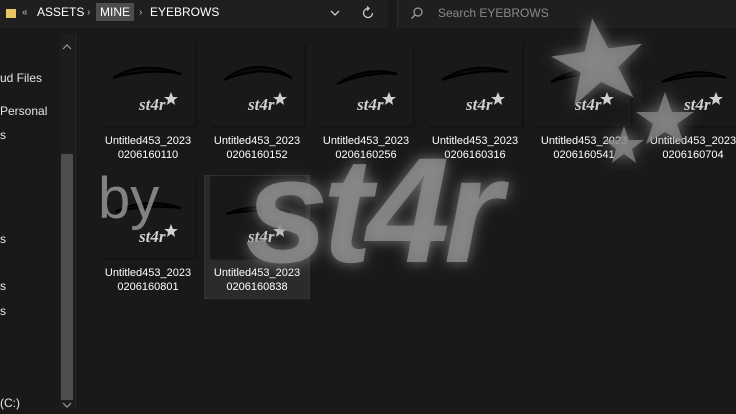  Describe the element at coordinates (148, 280) in the screenshot. I see `file-name: Untitled453_2023 0206160801` at that location.